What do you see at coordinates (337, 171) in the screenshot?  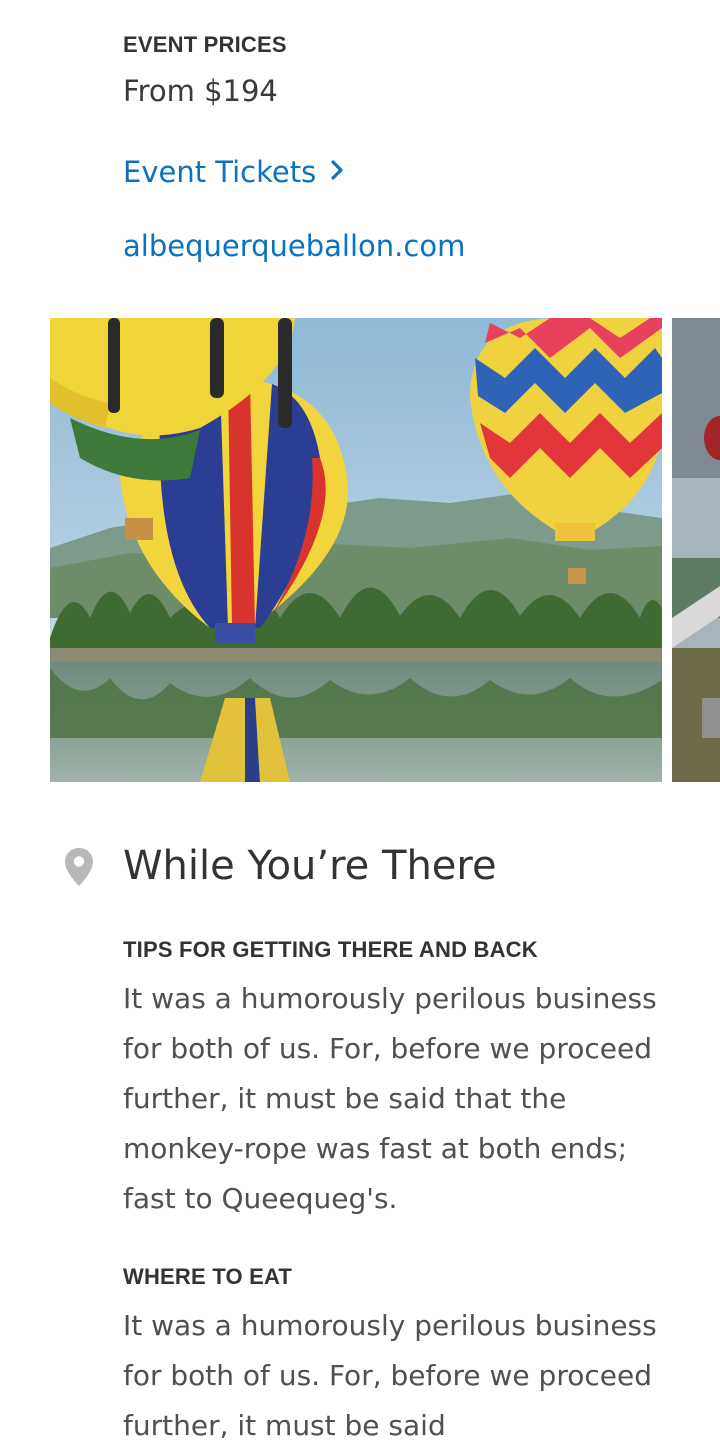 I see `chevron-right-icon` at bounding box center [337, 171].